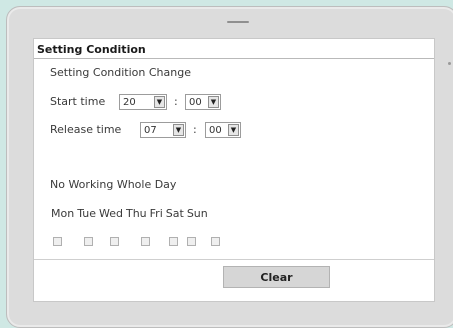 The width and height of the screenshot is (453, 328). What do you see at coordinates (78, 101) in the screenshot?
I see `start-time-label: Start time` at bounding box center [78, 101].